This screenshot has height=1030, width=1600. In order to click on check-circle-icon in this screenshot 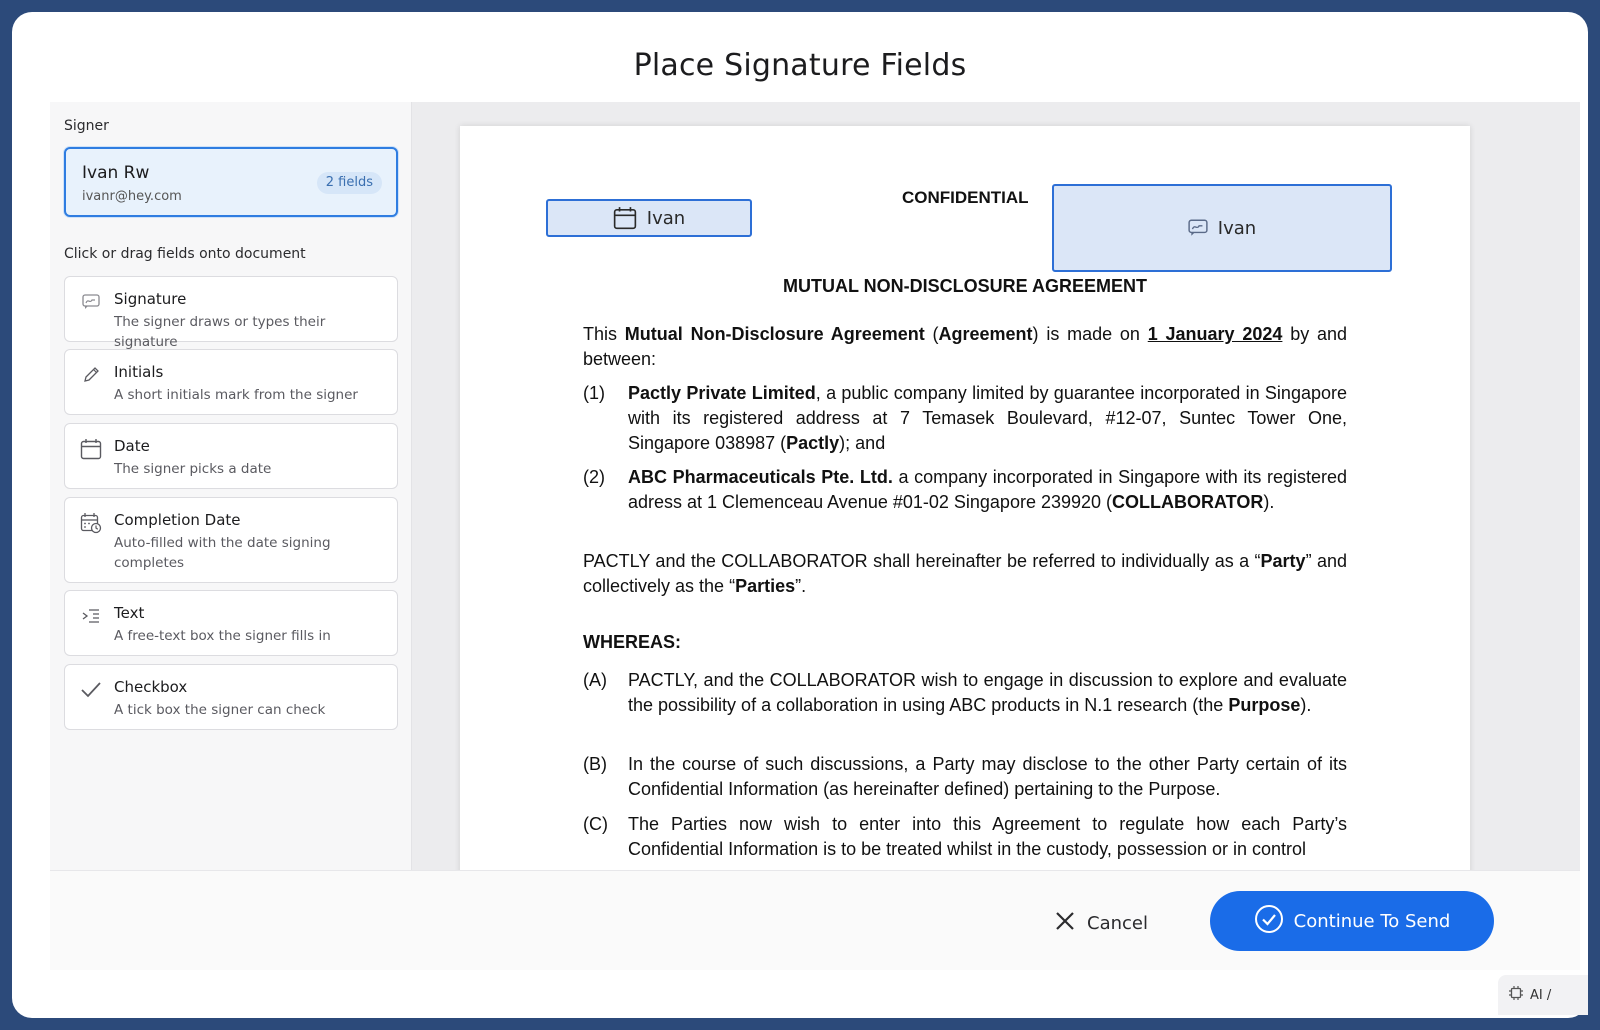, I will do `click(1274, 921)`.